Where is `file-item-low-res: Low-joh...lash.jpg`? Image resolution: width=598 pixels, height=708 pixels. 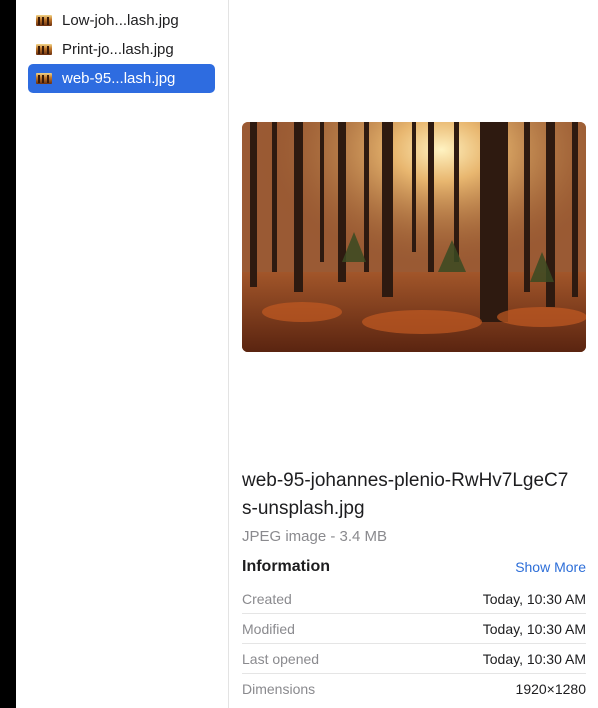 file-item-low-res: Low-joh...lash.jpg is located at coordinates (121, 20).